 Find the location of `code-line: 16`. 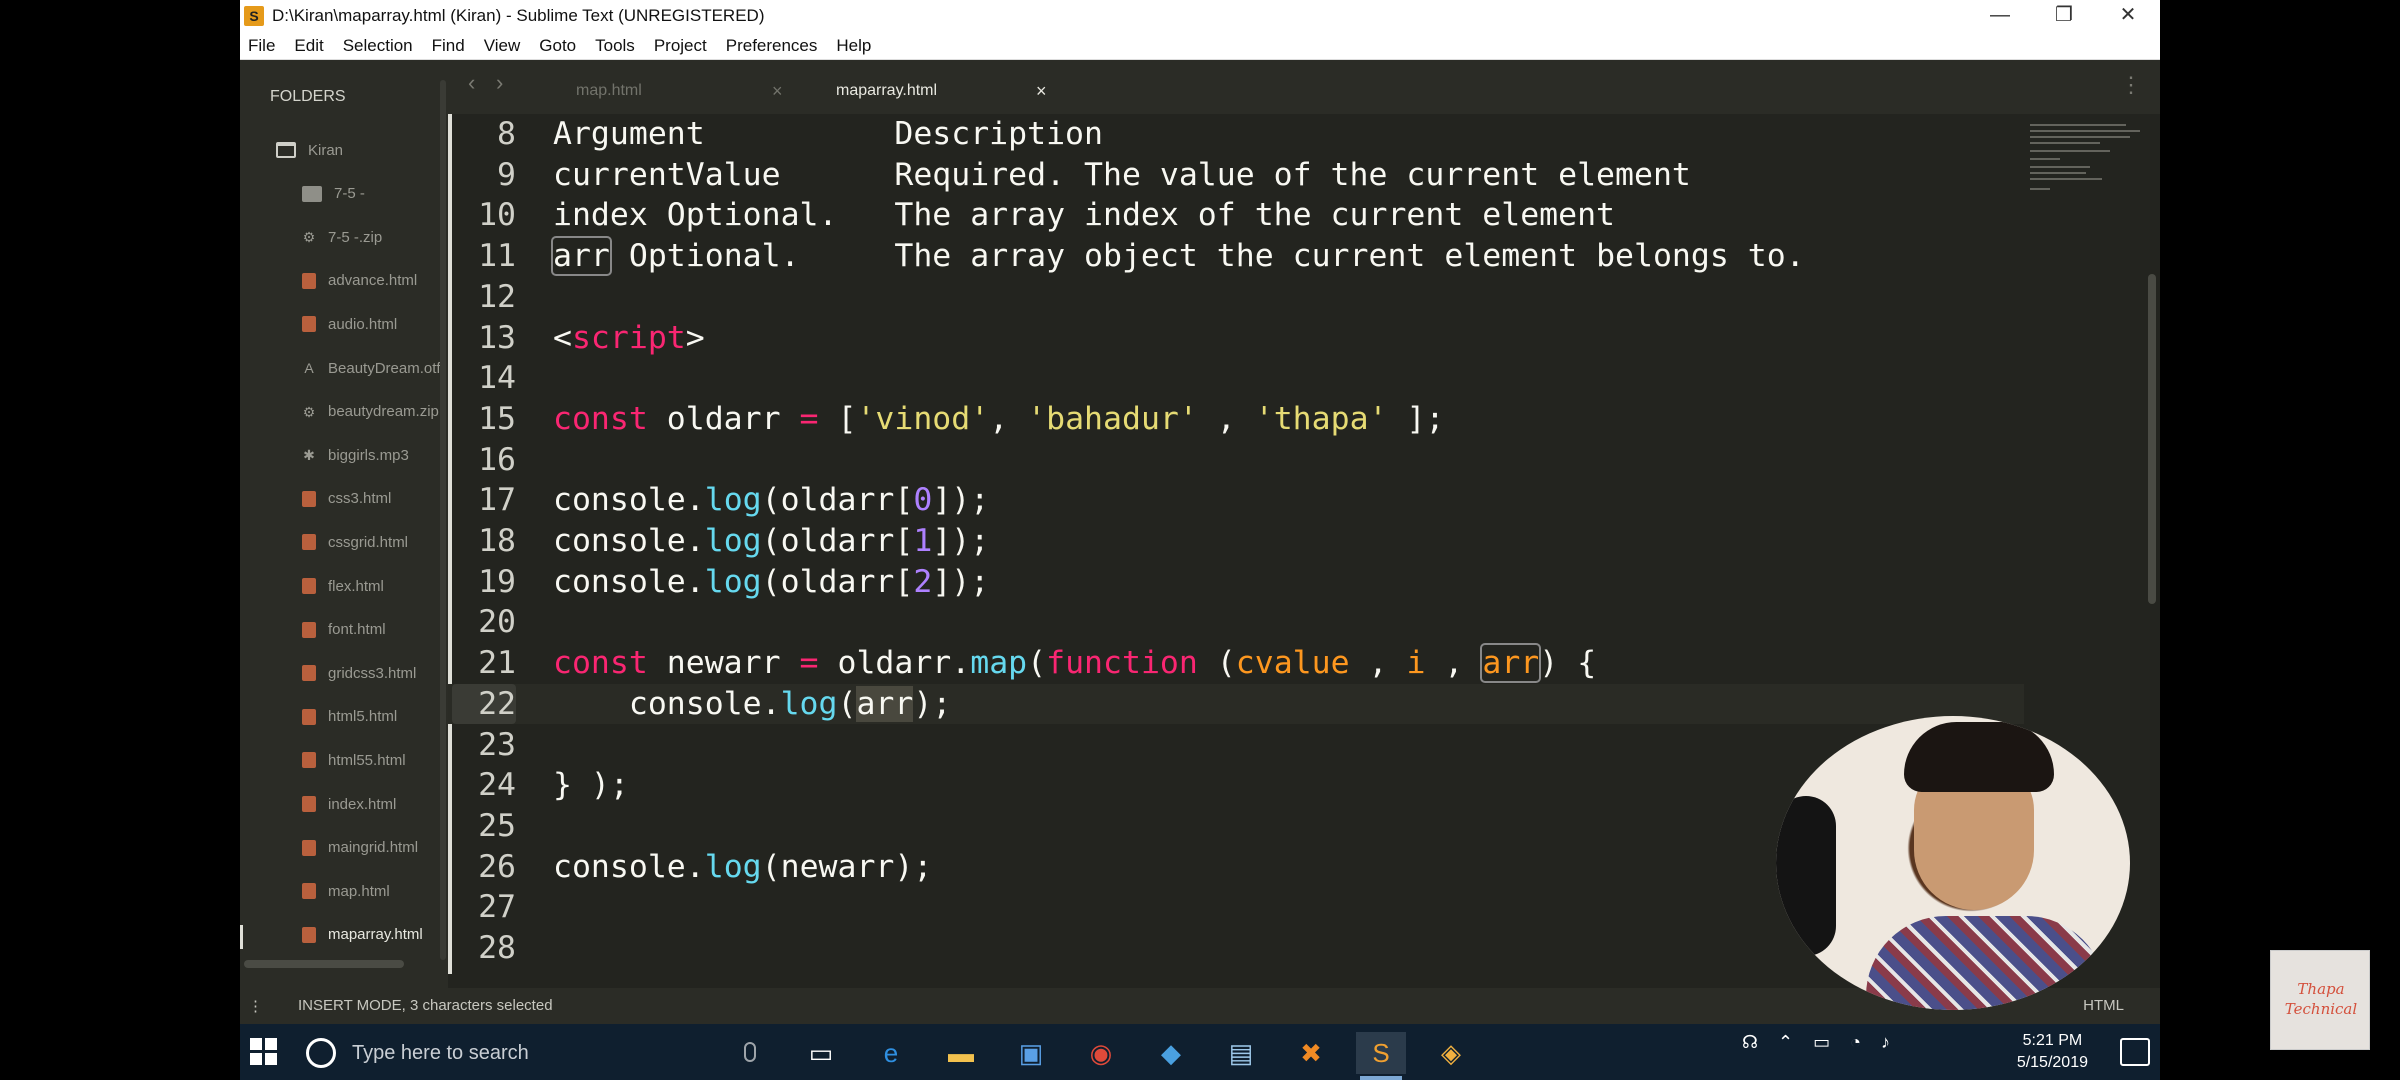

code-line: 16 is located at coordinates (1236, 460).